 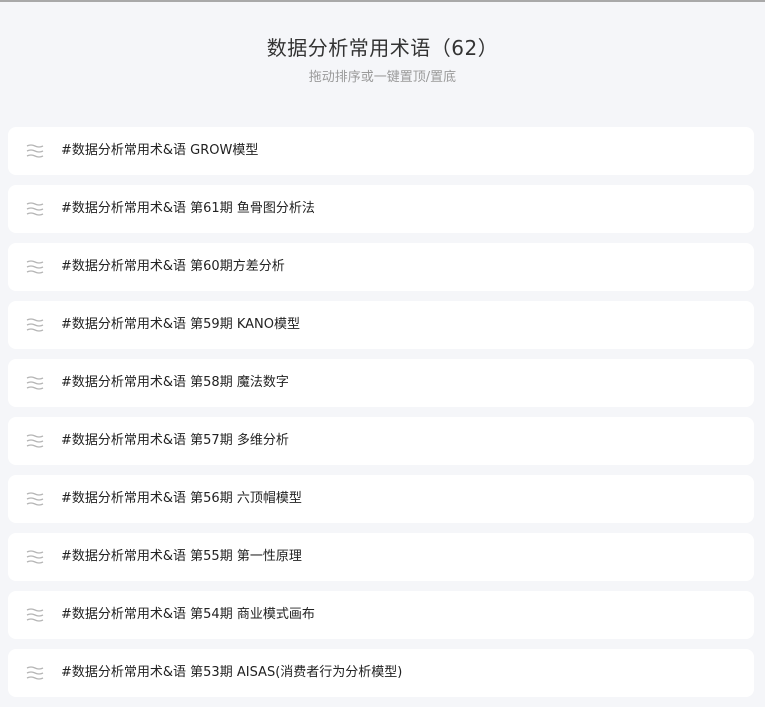 I want to click on list-item-label: #数据分析常用术&语 第55期 第一性原理, so click(x=181, y=556).